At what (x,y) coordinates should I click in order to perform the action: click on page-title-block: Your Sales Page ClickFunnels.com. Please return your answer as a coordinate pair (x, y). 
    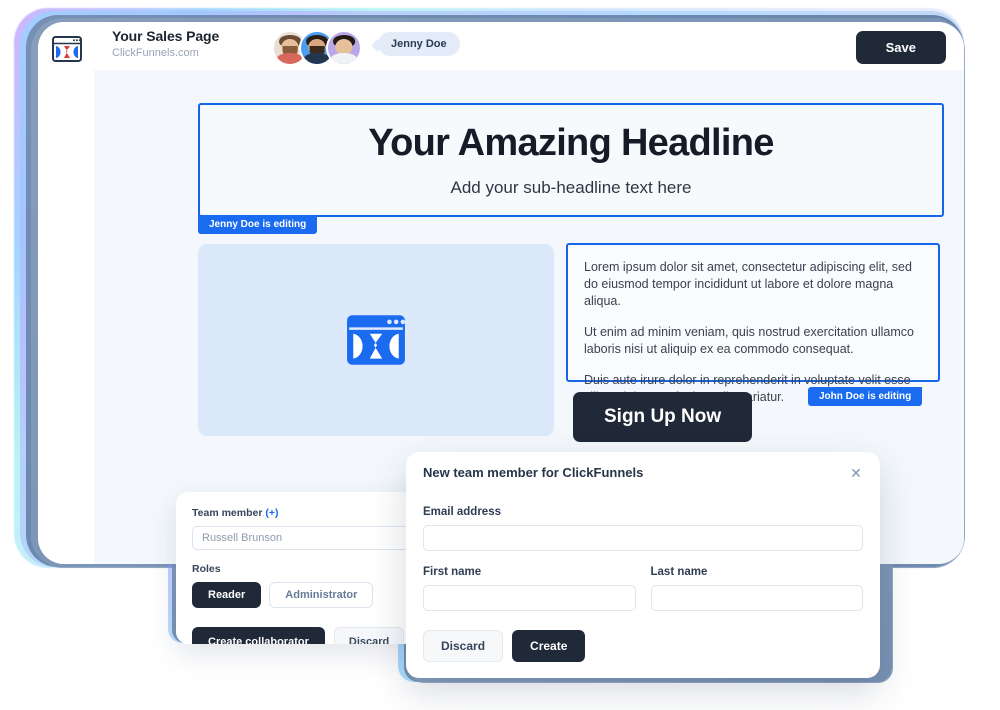
    Looking at the image, I should click on (165, 44).